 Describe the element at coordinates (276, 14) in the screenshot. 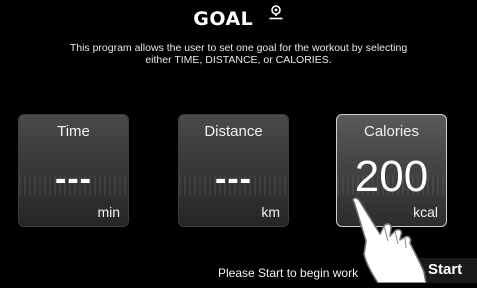

I see `location-goal-icon` at that location.